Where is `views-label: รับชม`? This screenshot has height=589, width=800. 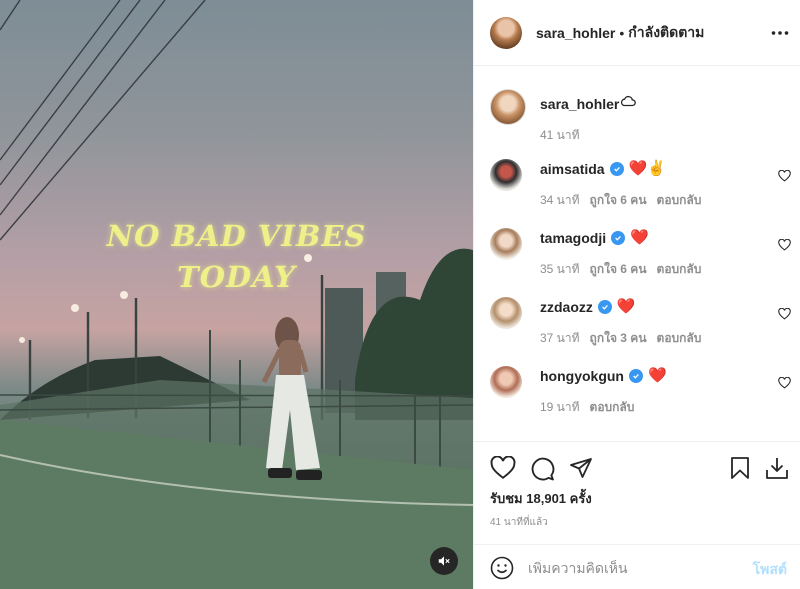
views-label: รับชม is located at coordinates (506, 498).